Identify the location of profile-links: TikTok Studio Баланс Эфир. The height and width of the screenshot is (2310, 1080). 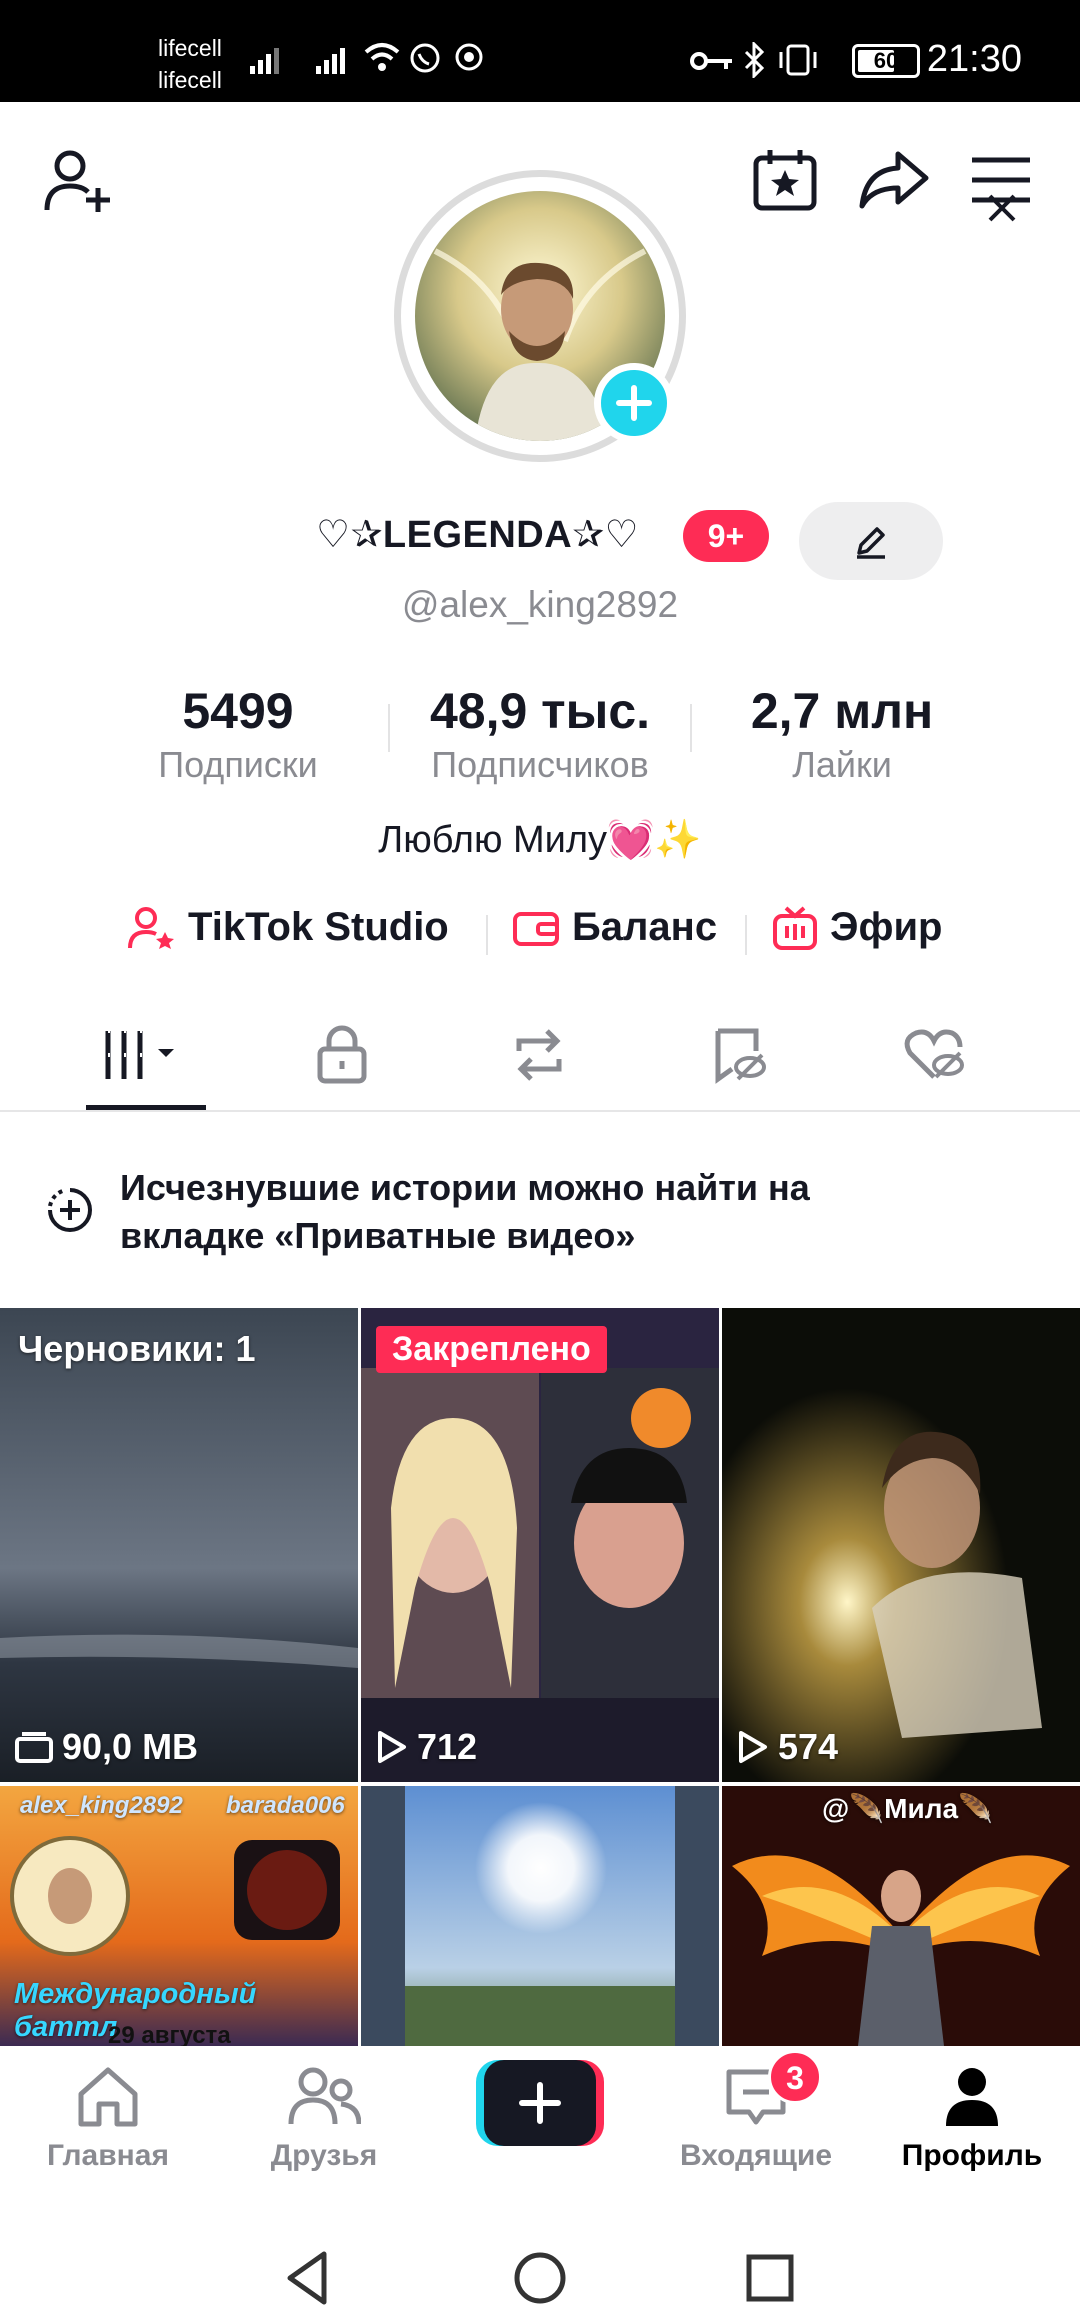
(540, 935).